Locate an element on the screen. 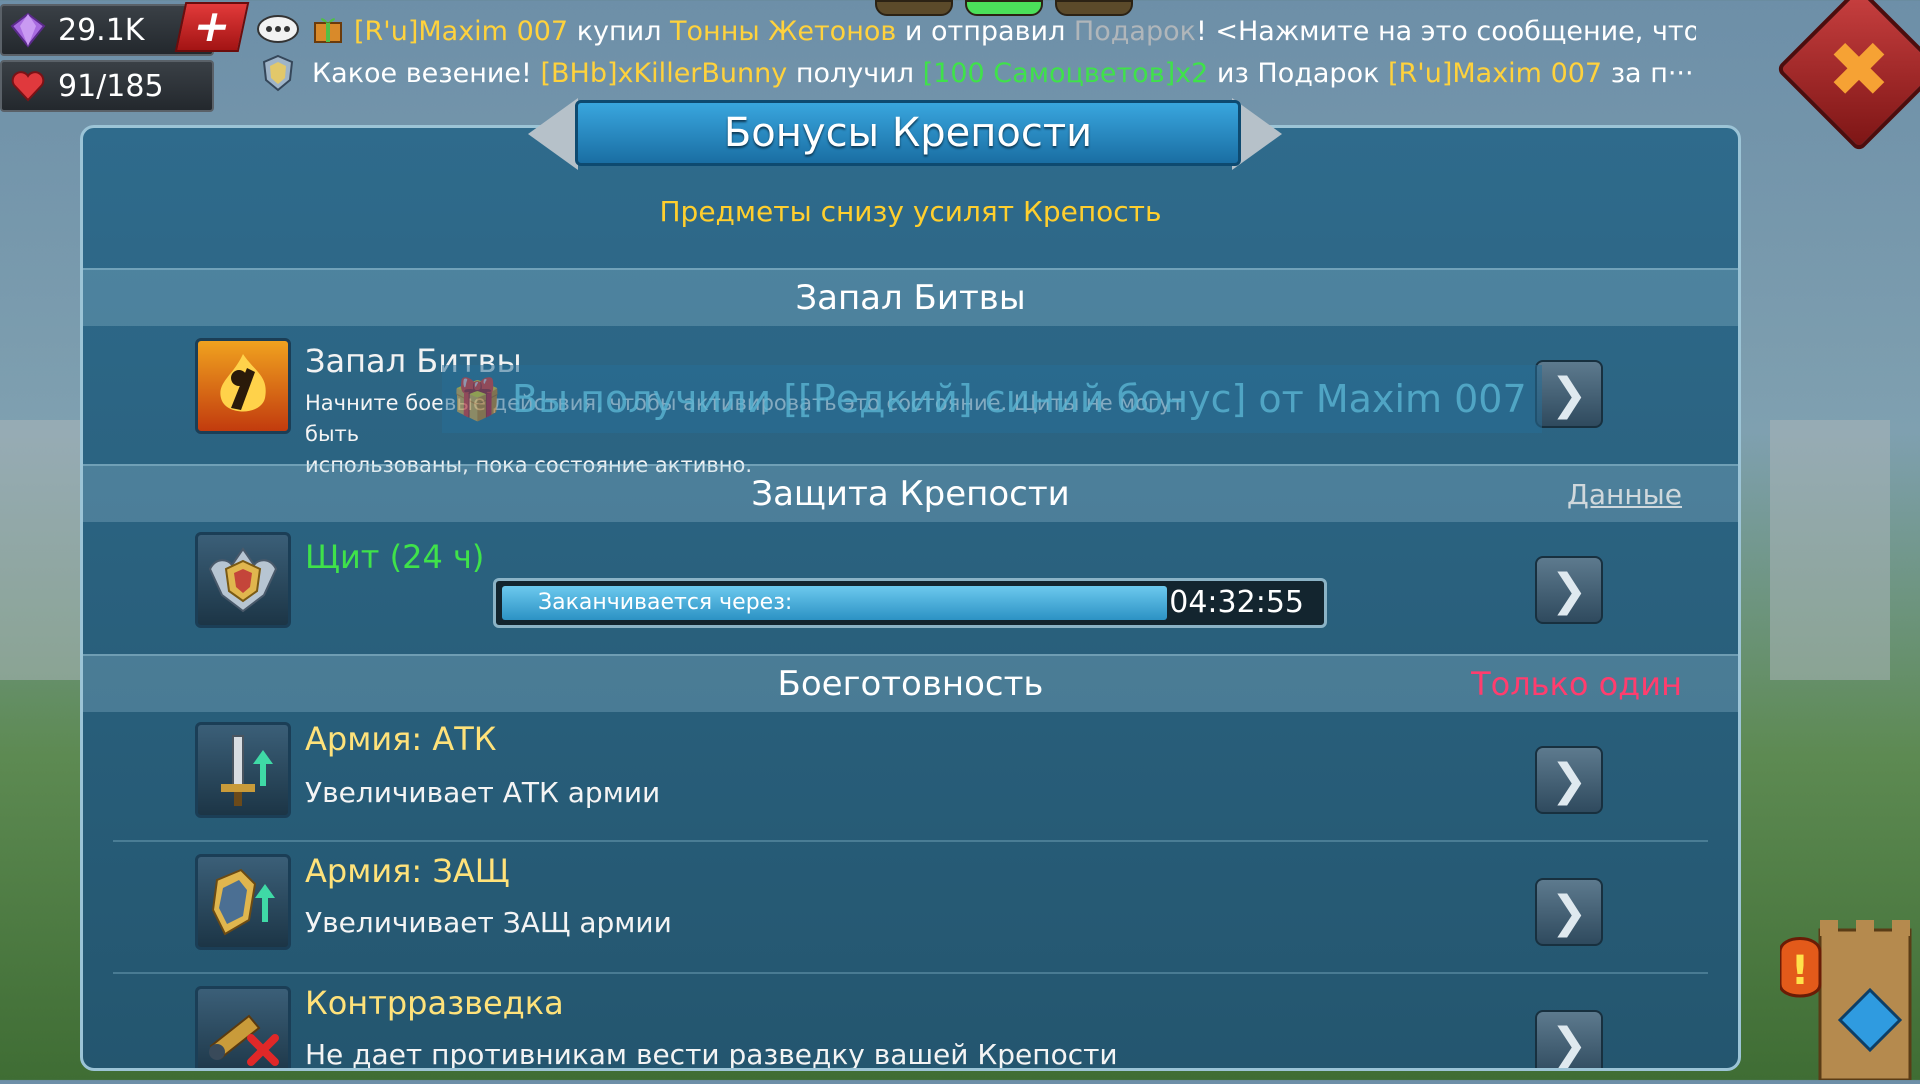  panel-title: Бонусы Крепости is located at coordinates (908, 133).